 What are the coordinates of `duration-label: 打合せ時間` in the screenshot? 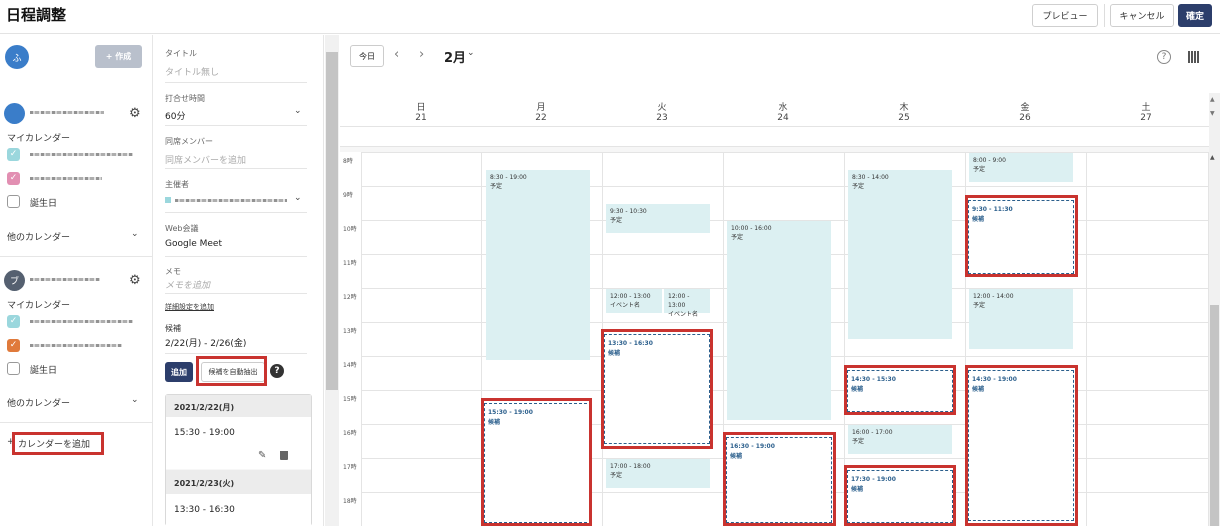 It's located at (185, 98).